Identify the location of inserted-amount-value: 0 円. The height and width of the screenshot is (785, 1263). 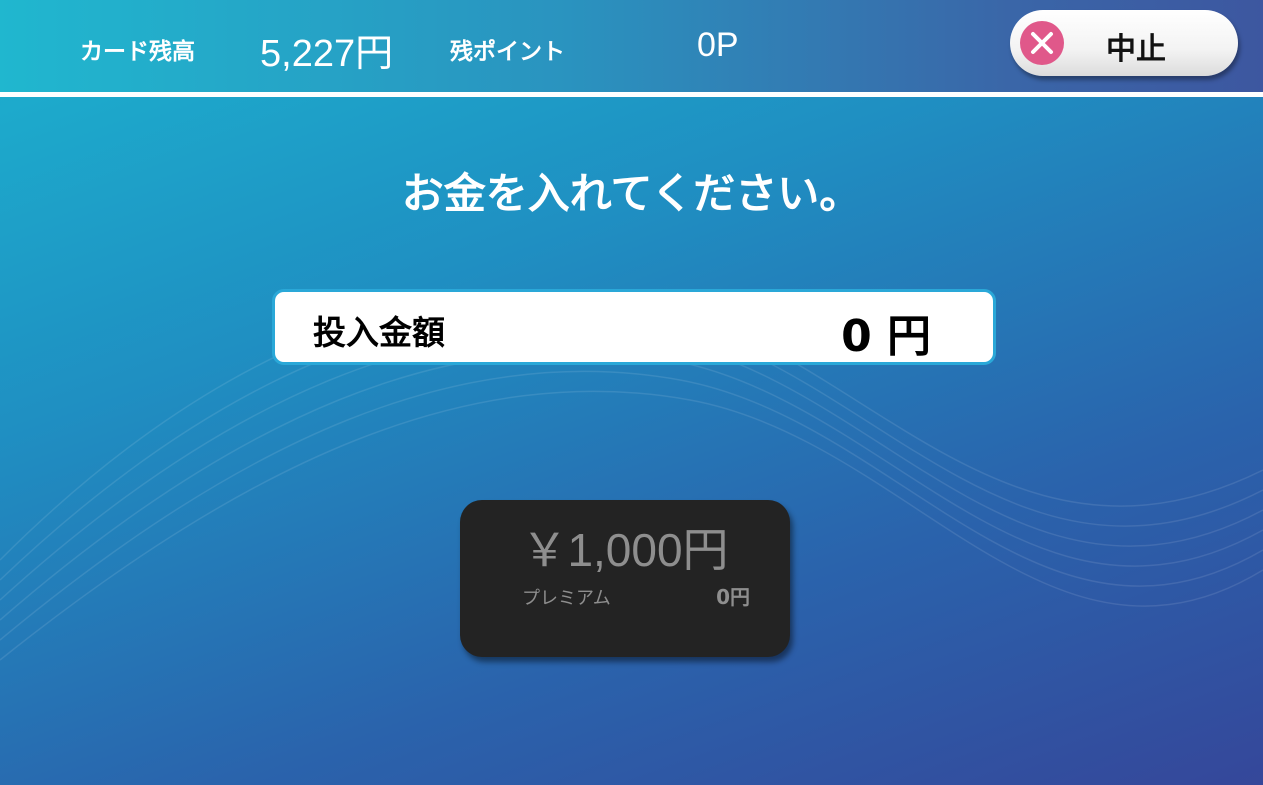
(886, 336).